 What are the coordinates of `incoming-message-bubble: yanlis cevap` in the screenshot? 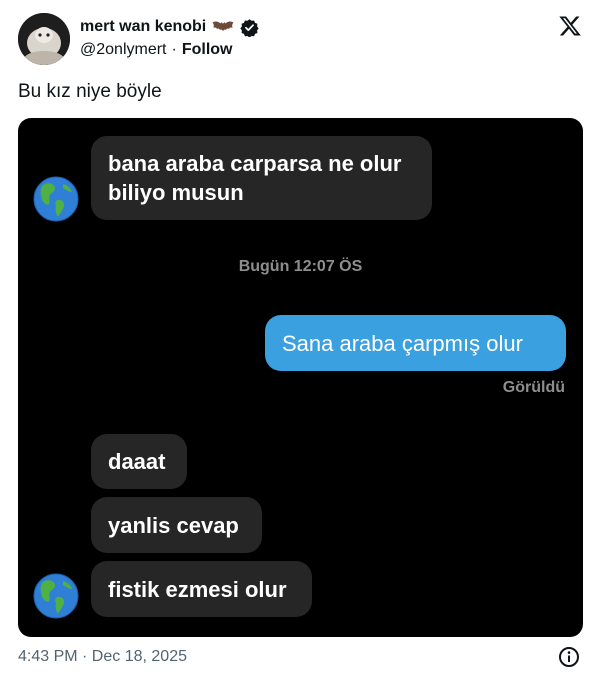 It's located at (176, 525).